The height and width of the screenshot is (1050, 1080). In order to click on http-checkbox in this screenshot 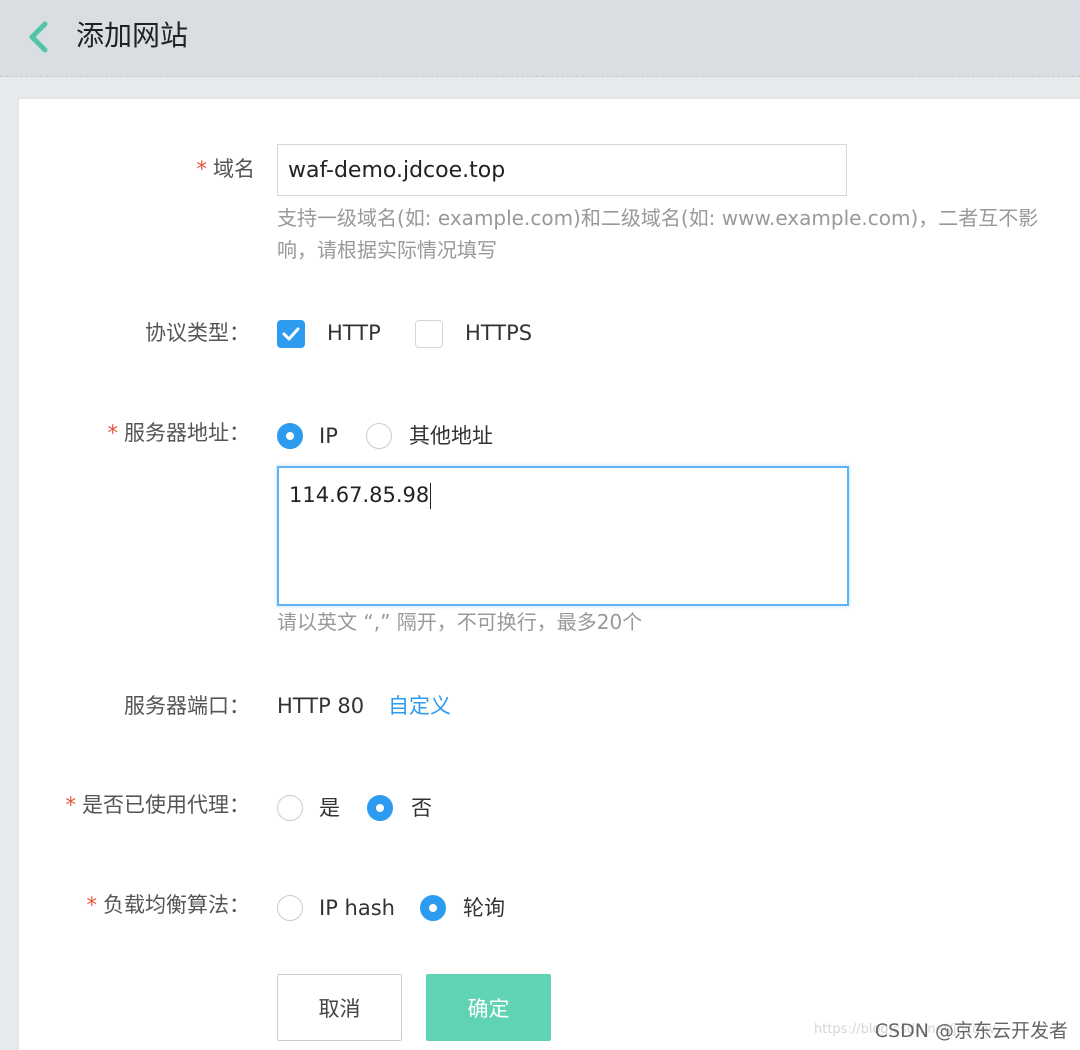, I will do `click(291, 334)`.